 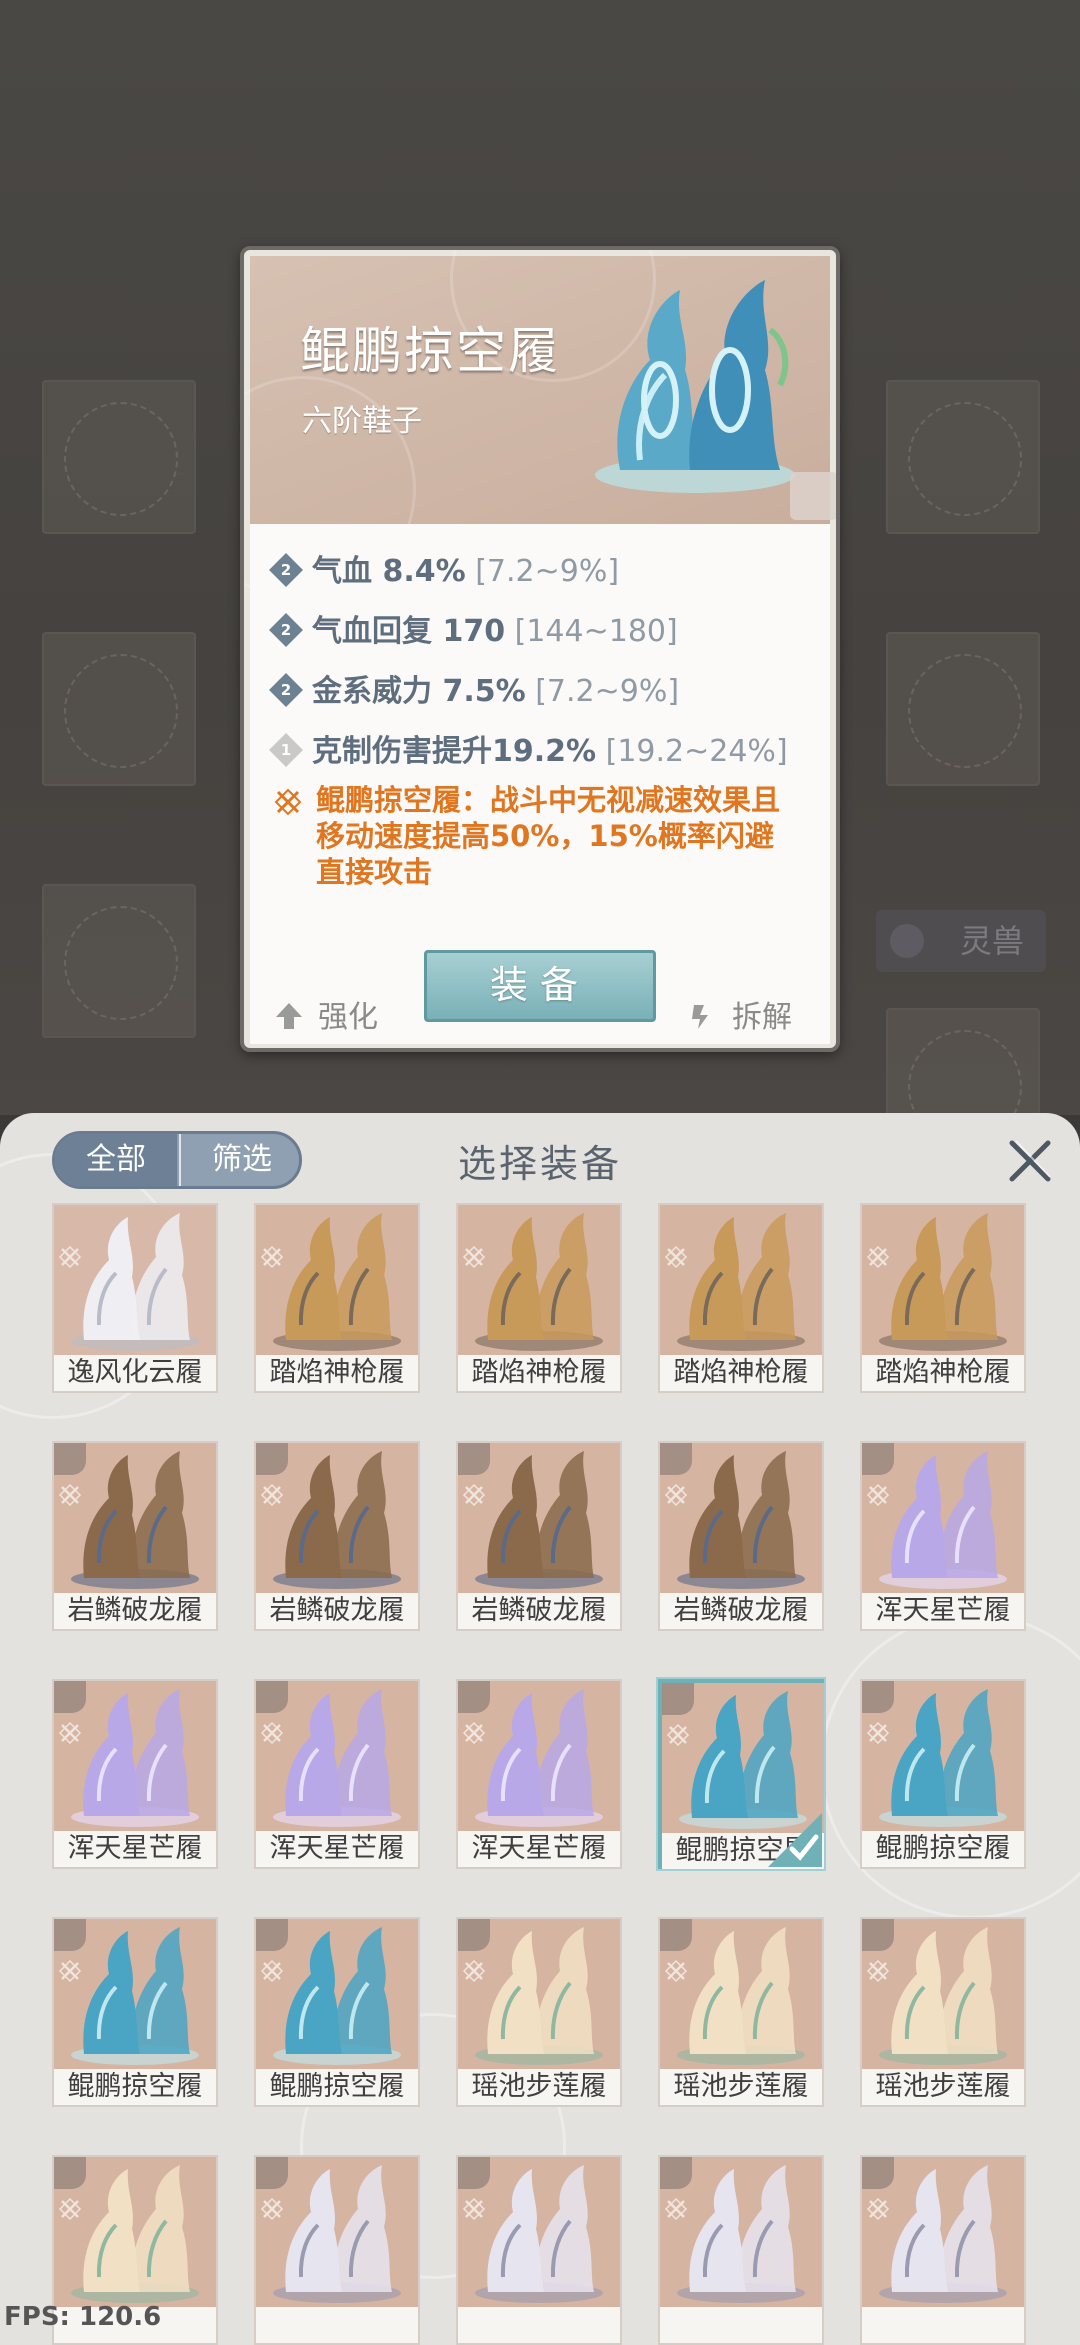 I want to click on strengthen-button: 强化, so click(x=326, y=1013).